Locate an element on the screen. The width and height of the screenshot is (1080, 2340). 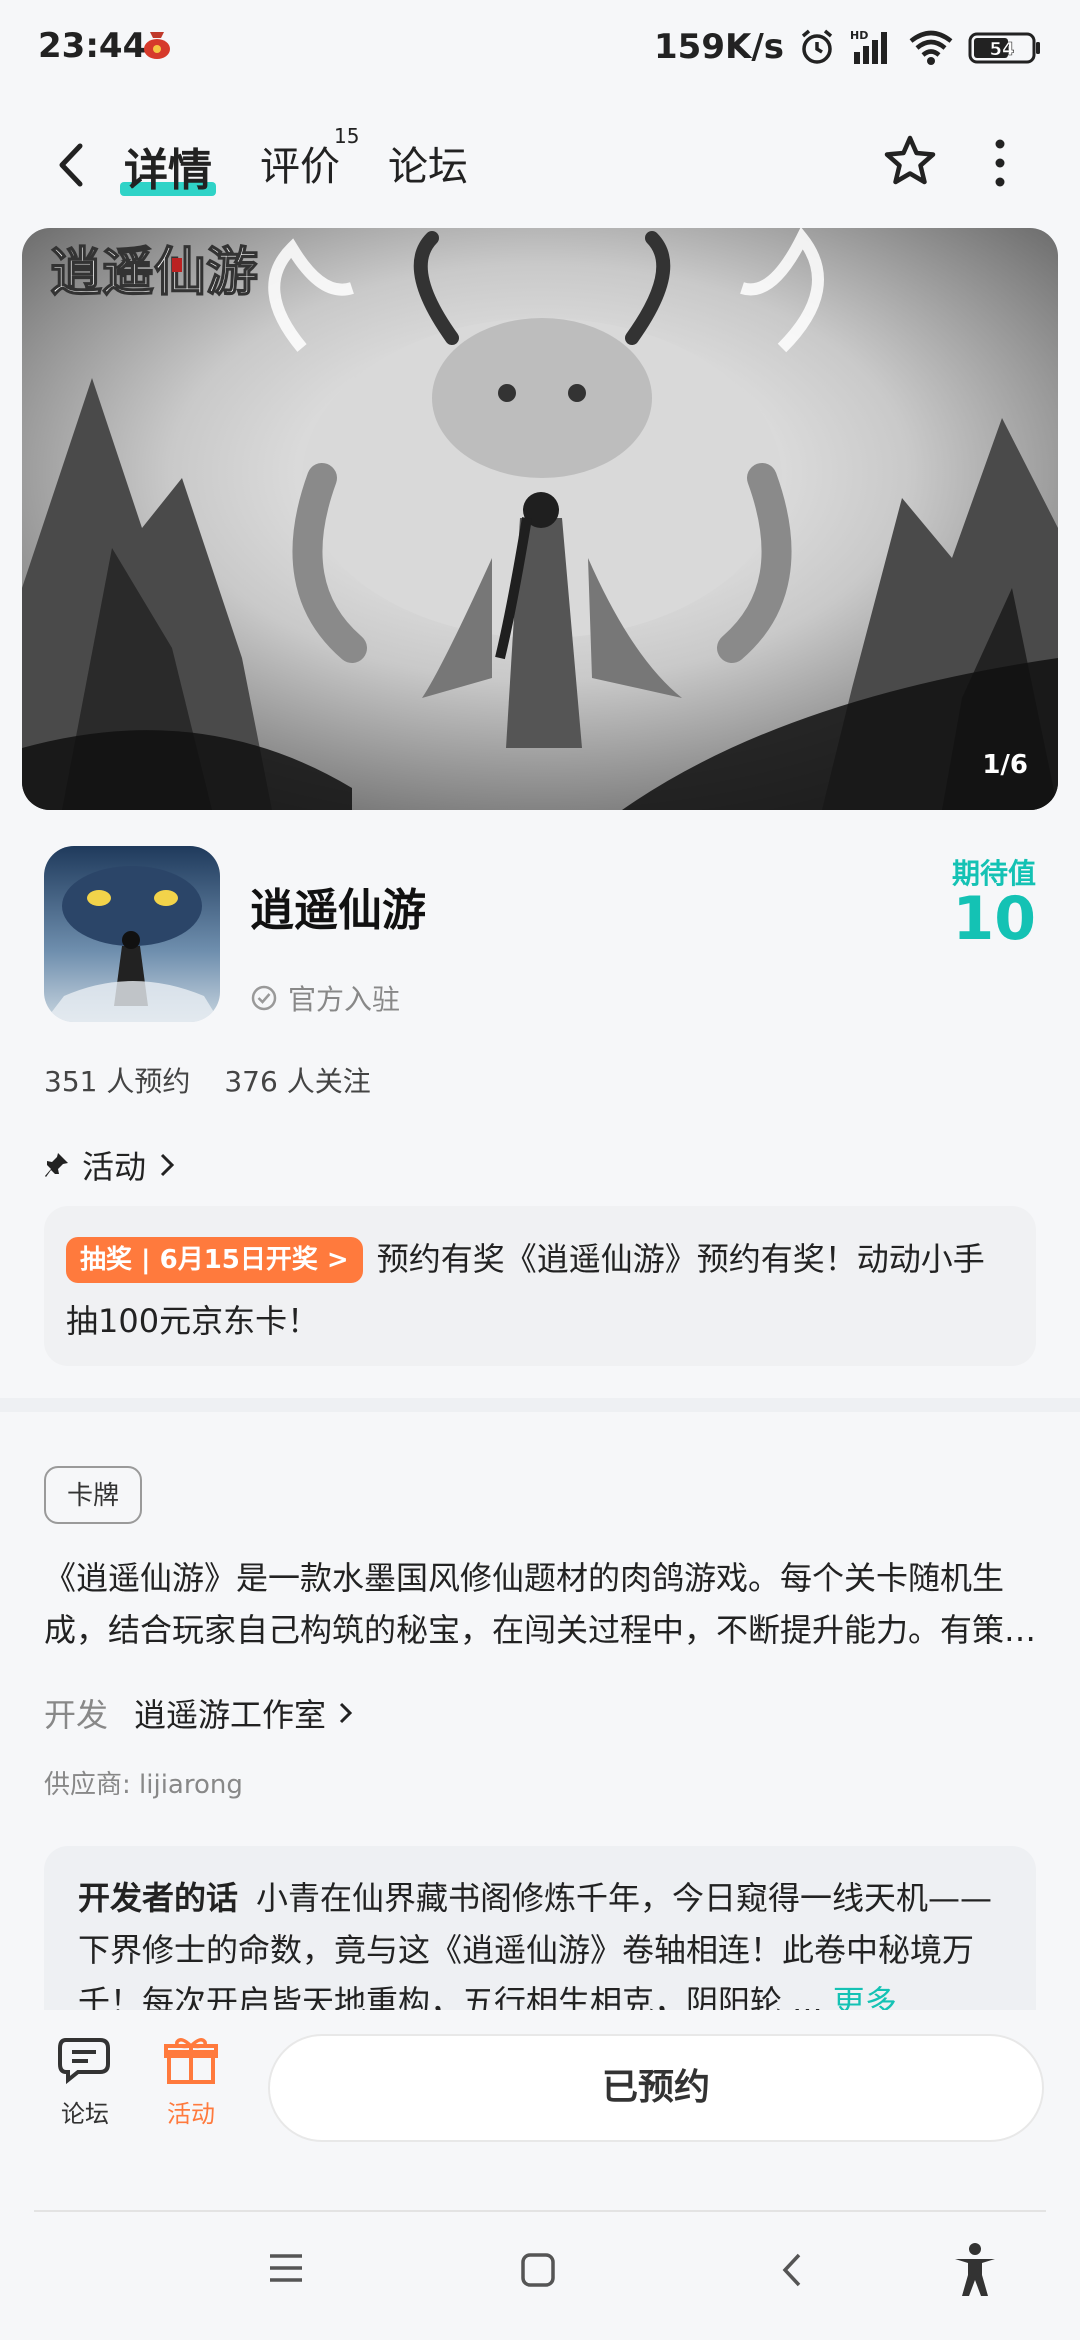
tab-details: 详情 is located at coordinates (168, 166).